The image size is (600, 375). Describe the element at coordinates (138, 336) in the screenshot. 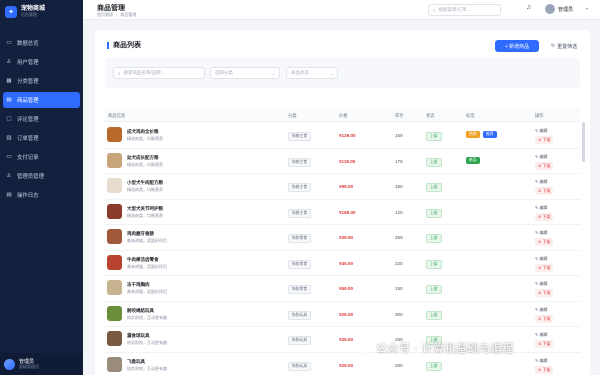

I see `product-name: 漏食球玩具` at that location.